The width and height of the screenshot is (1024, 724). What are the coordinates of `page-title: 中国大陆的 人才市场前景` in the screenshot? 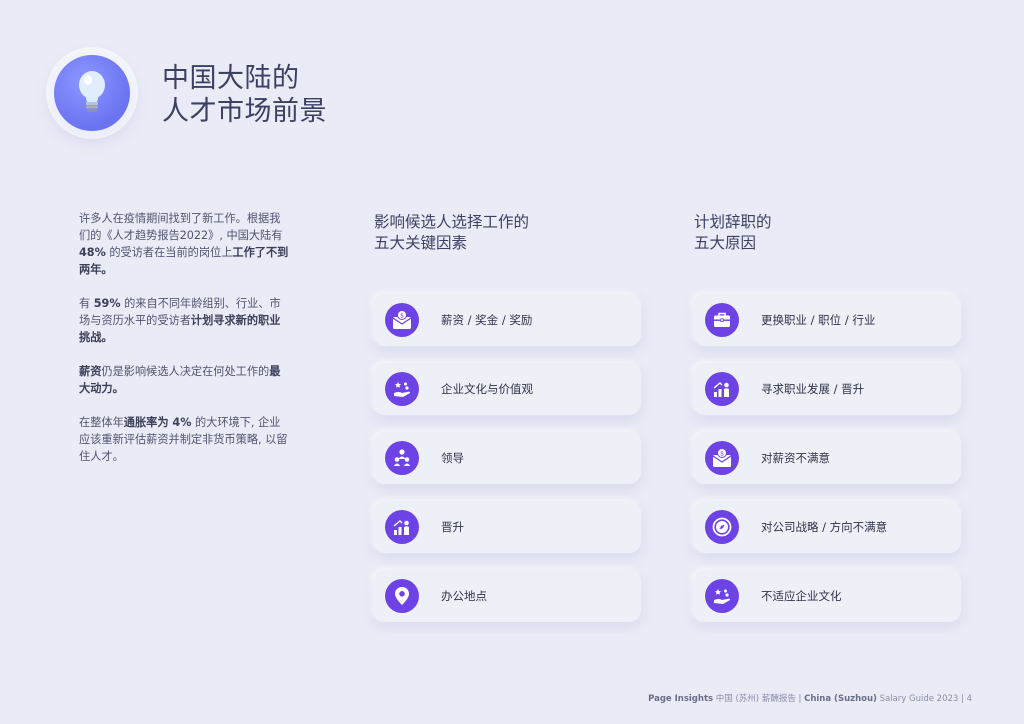 It's located at (244, 95).